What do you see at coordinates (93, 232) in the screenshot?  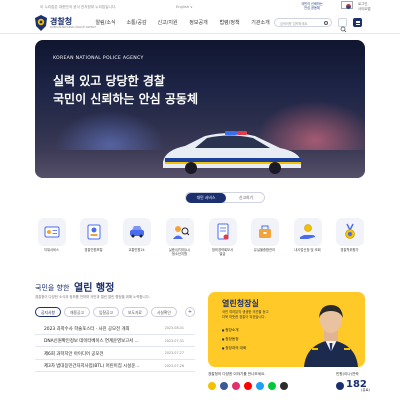 I see `portal-icon` at bounding box center [93, 232].